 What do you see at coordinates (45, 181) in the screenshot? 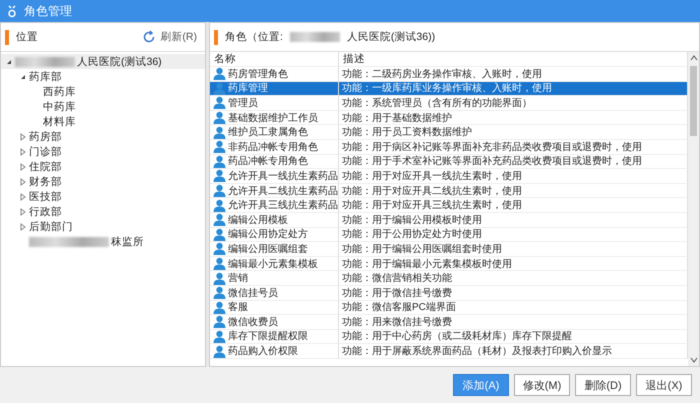
I see `tree-item: 财务部` at bounding box center [45, 181].